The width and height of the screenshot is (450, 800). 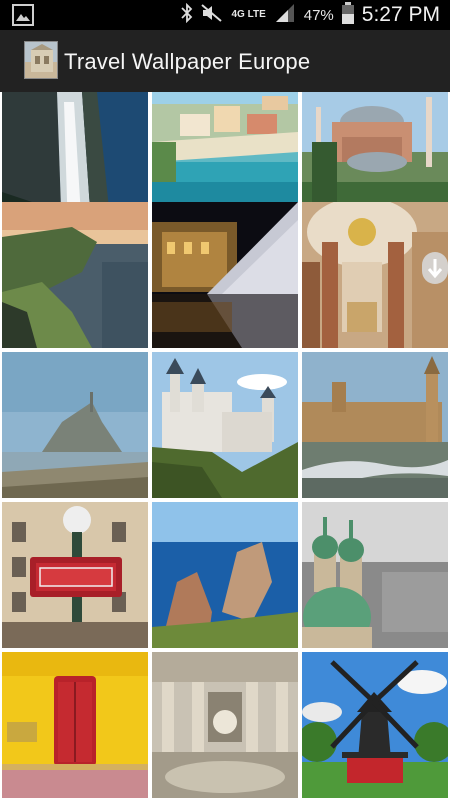 I want to click on thumbnail-windmill-park, so click(x=375, y=725).